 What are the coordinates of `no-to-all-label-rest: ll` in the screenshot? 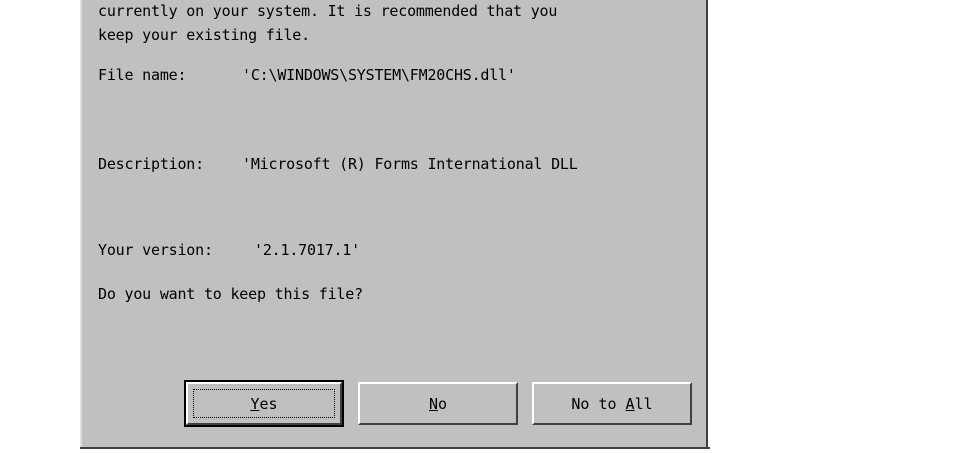 It's located at (643, 403).